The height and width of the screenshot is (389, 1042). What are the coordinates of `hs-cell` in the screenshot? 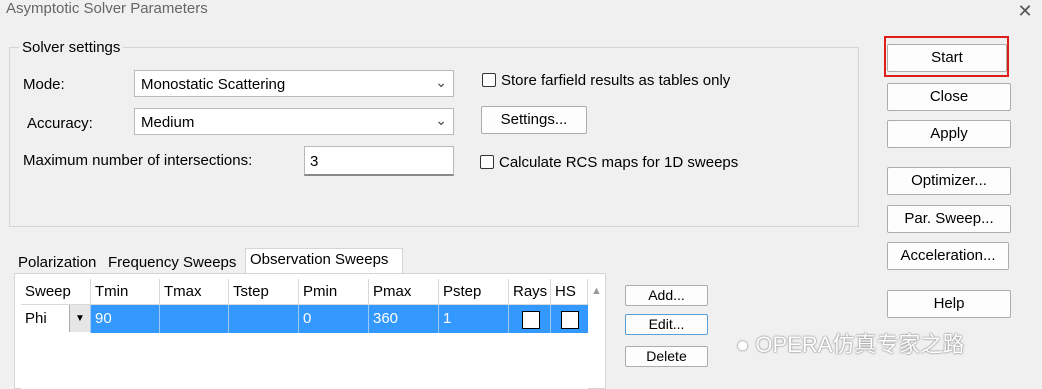 It's located at (569, 319).